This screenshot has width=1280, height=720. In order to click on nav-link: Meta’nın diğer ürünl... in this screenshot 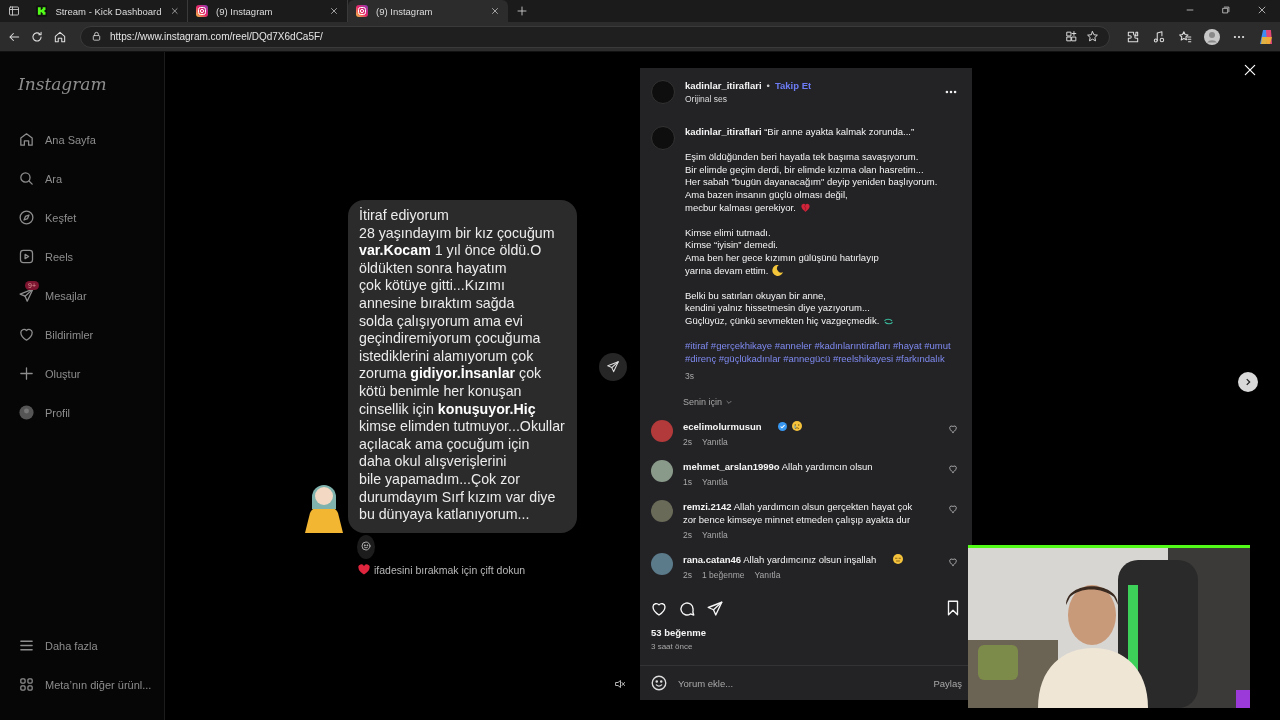, I will do `click(98, 684)`.